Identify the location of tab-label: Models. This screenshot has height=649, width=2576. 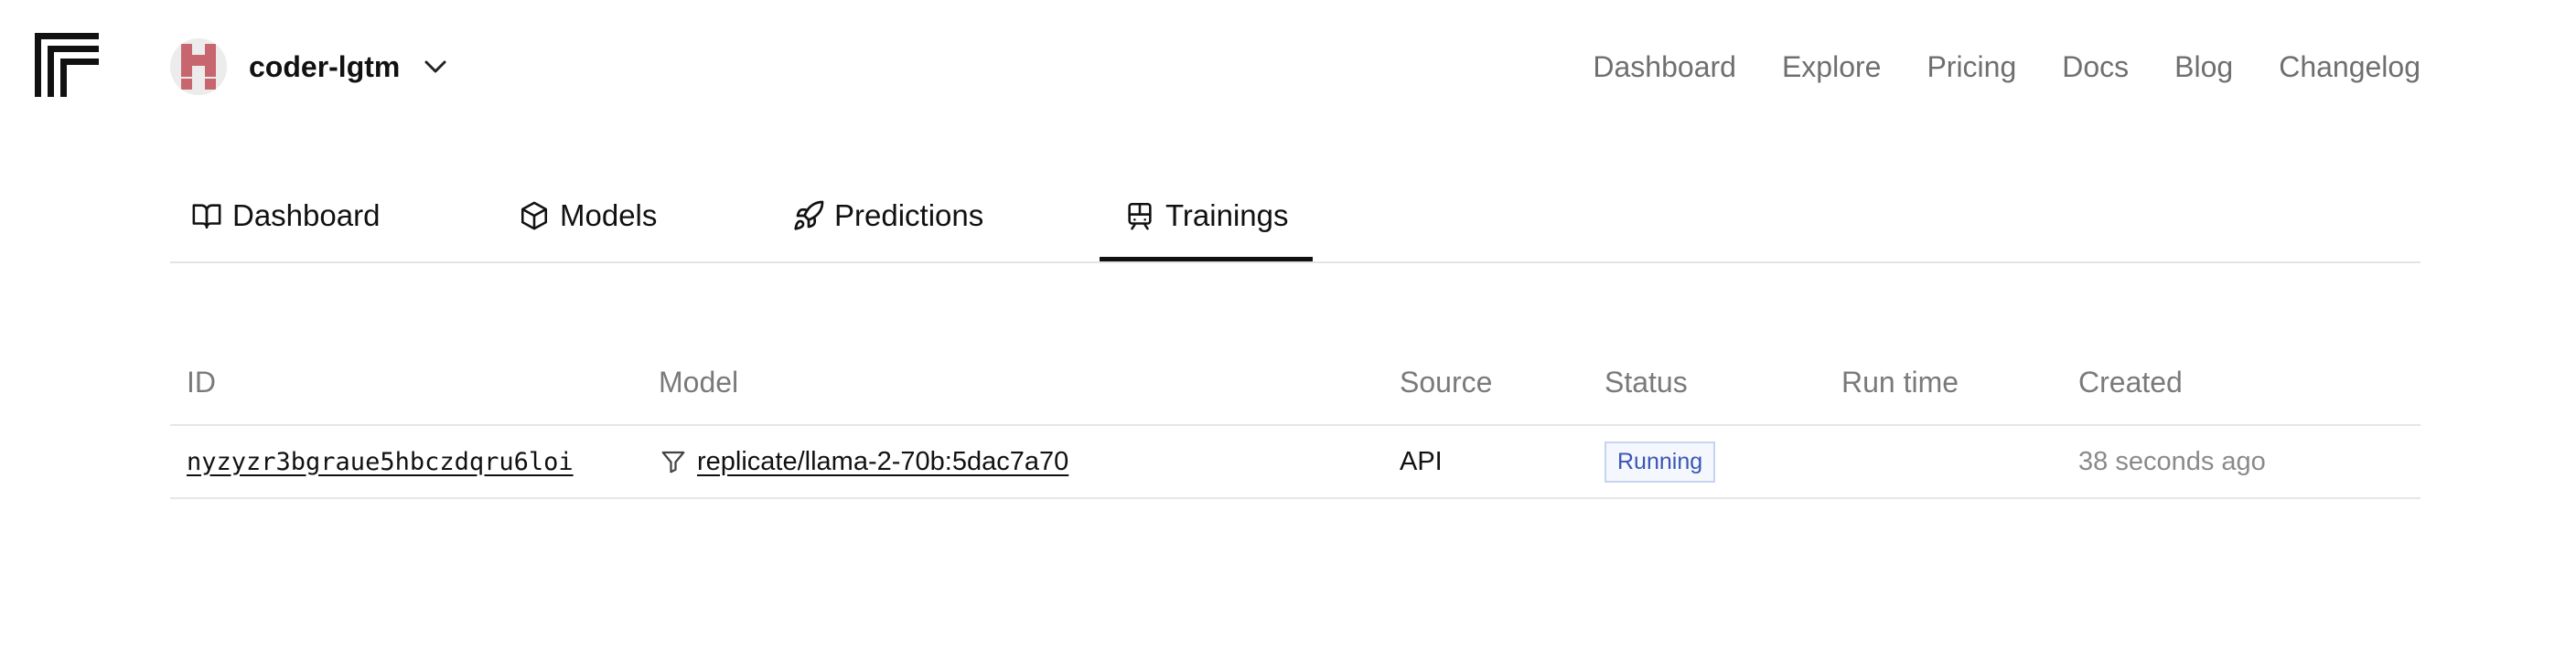
(609, 215).